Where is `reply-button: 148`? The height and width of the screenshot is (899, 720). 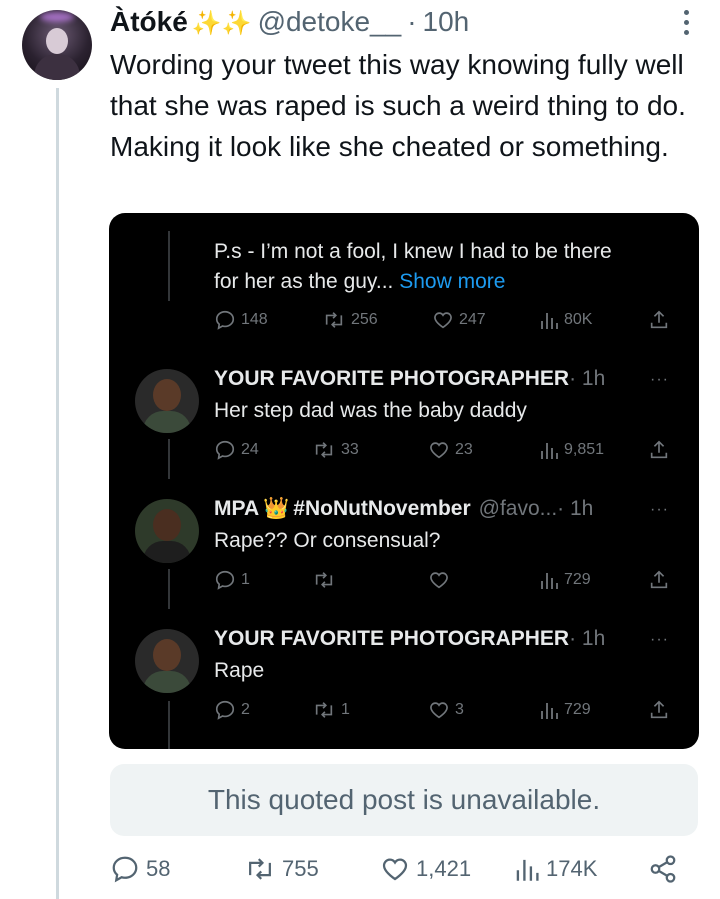
reply-button: 148 is located at coordinates (241, 320).